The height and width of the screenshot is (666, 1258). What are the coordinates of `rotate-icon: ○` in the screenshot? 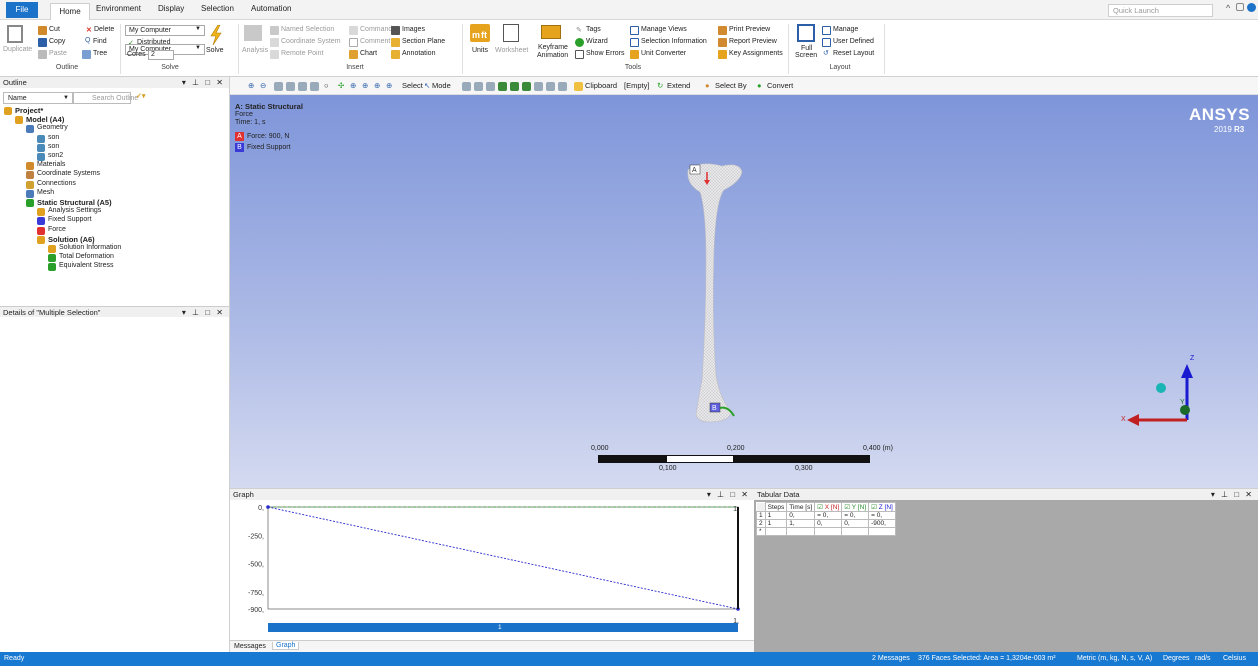 It's located at (326, 85).